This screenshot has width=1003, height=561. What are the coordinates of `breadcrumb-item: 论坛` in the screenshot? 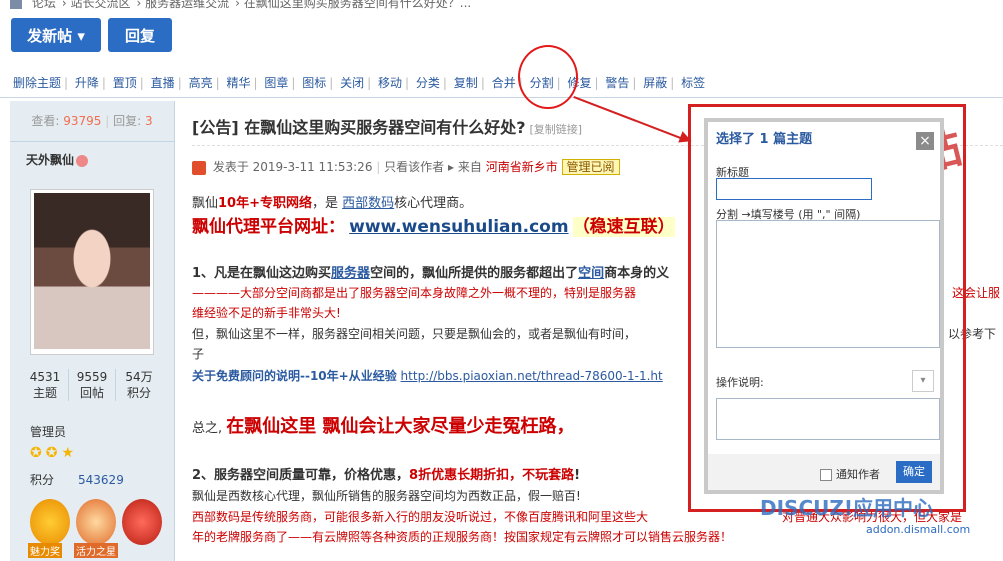 It's located at (44, 5).